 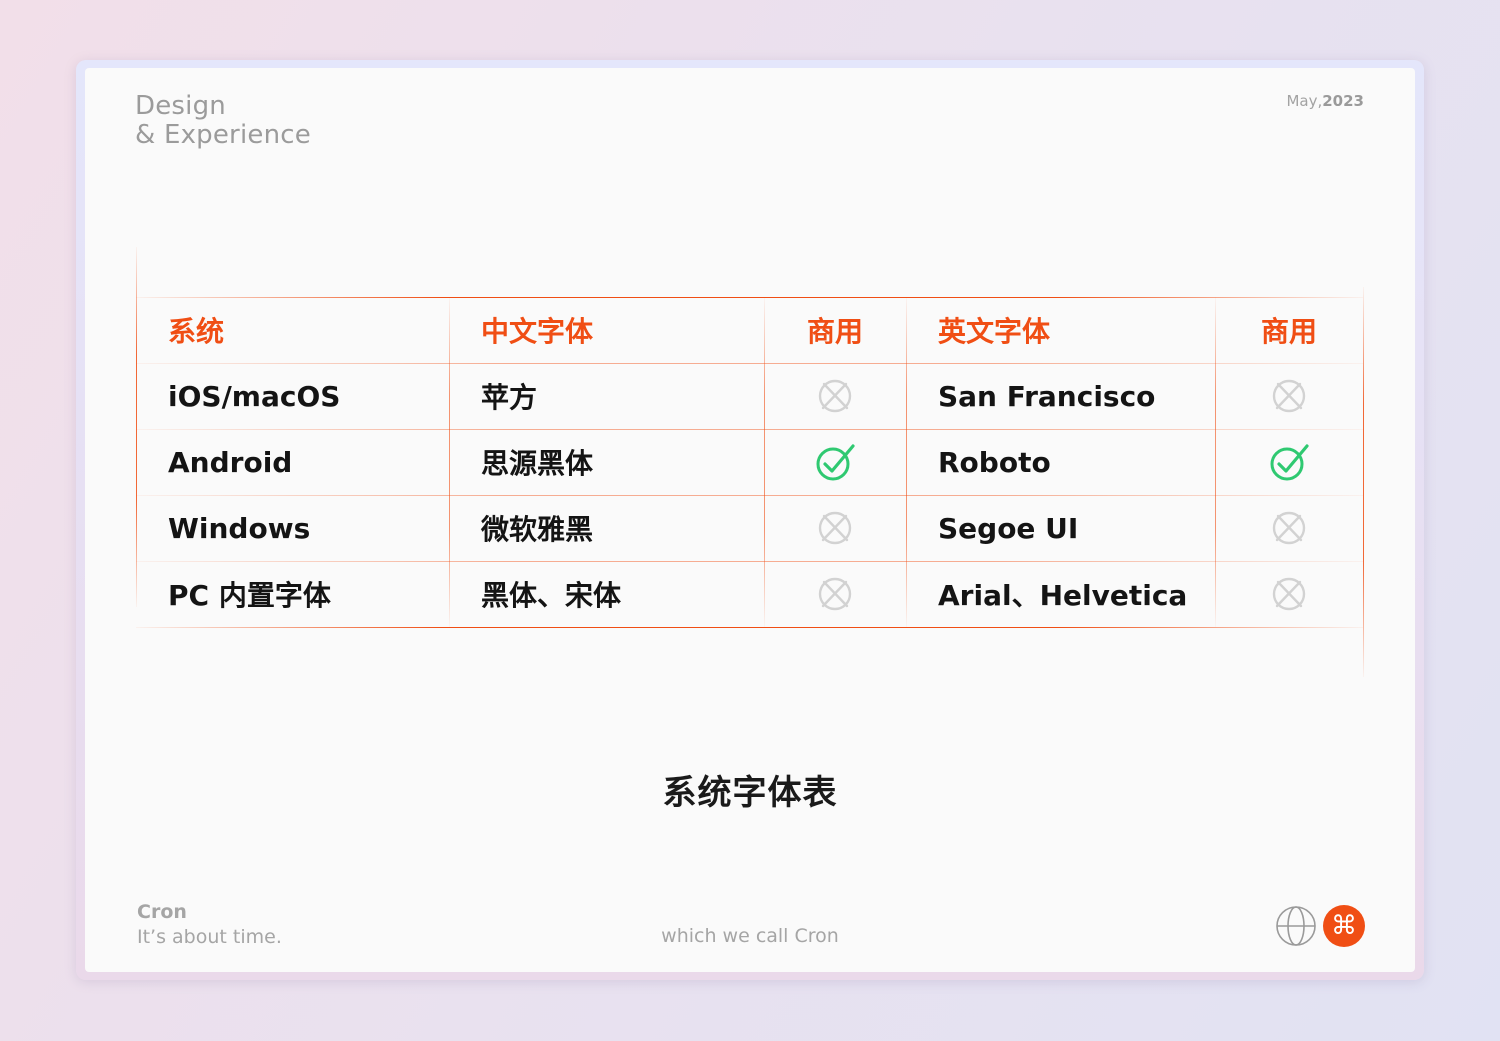 What do you see at coordinates (162, 912) in the screenshot?
I see `footer-brand-name: Cron` at bounding box center [162, 912].